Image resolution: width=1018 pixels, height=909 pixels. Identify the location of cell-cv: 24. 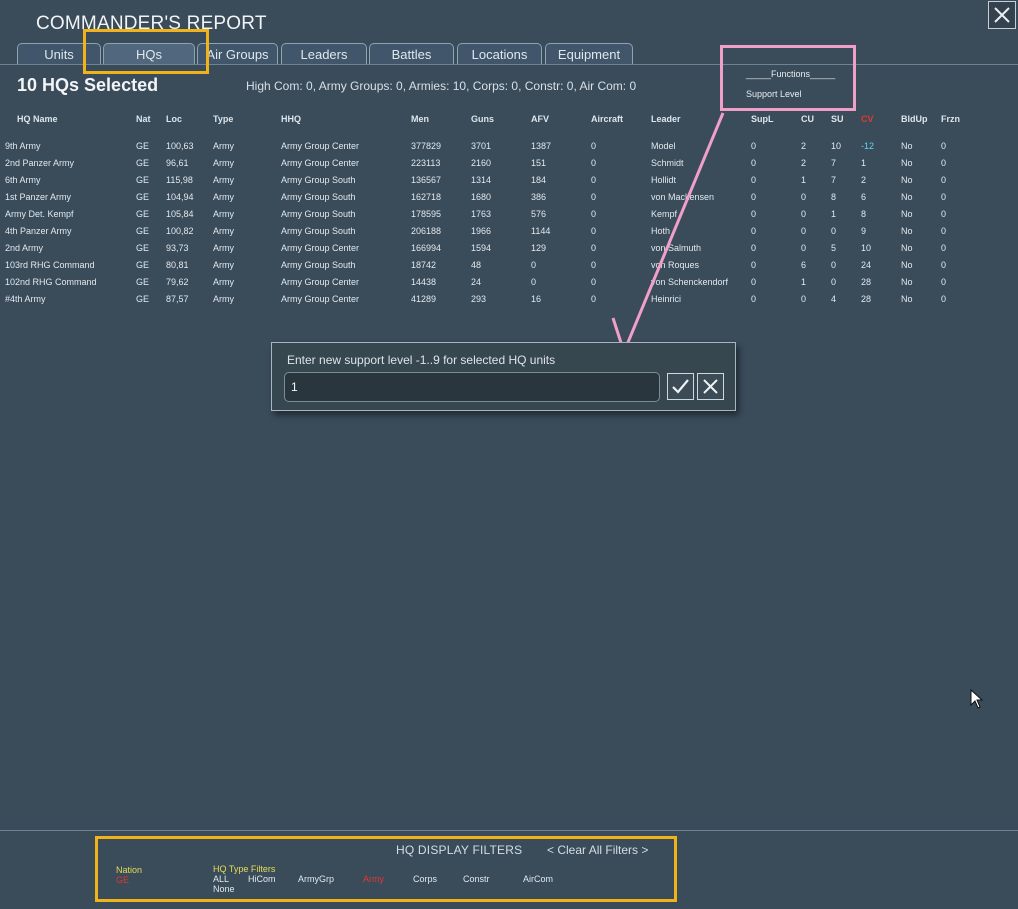
(866, 265).